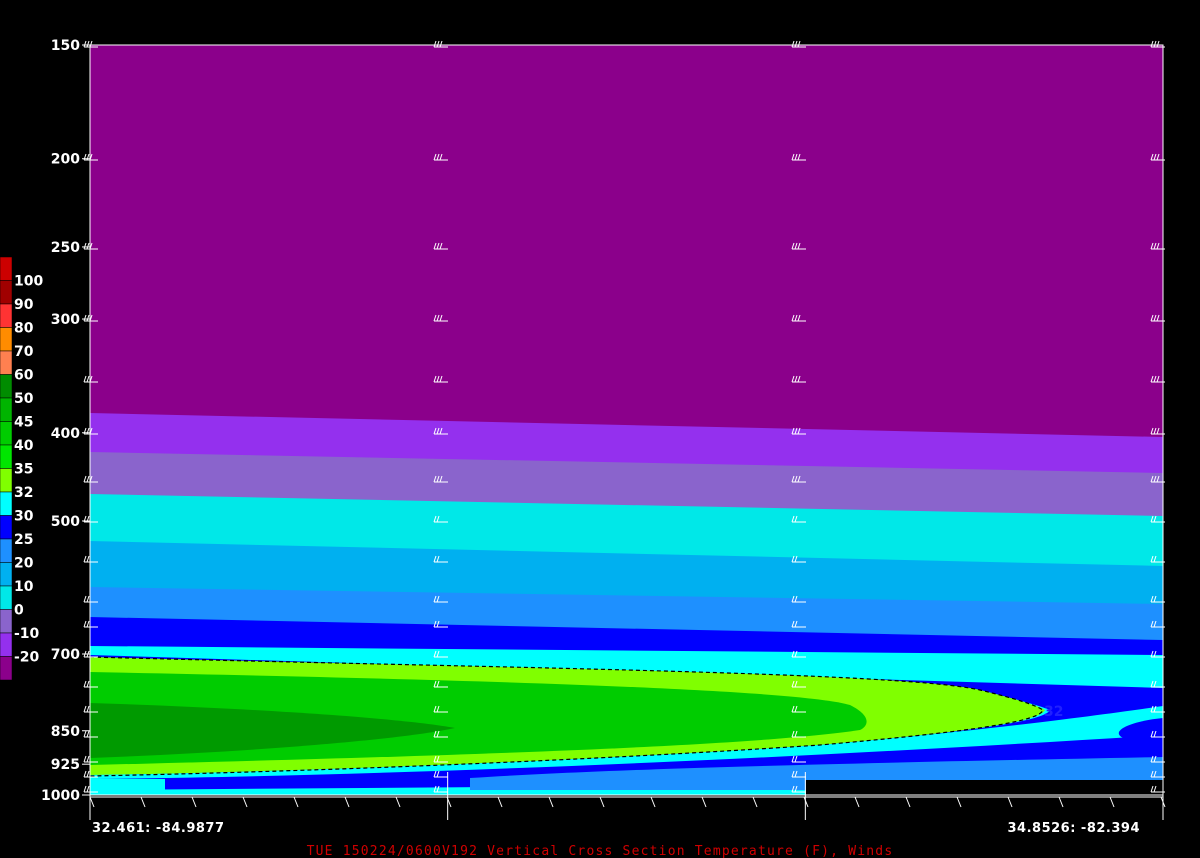  I want to click on x-end-label: 34.8526: -82.394, so click(1074, 828).